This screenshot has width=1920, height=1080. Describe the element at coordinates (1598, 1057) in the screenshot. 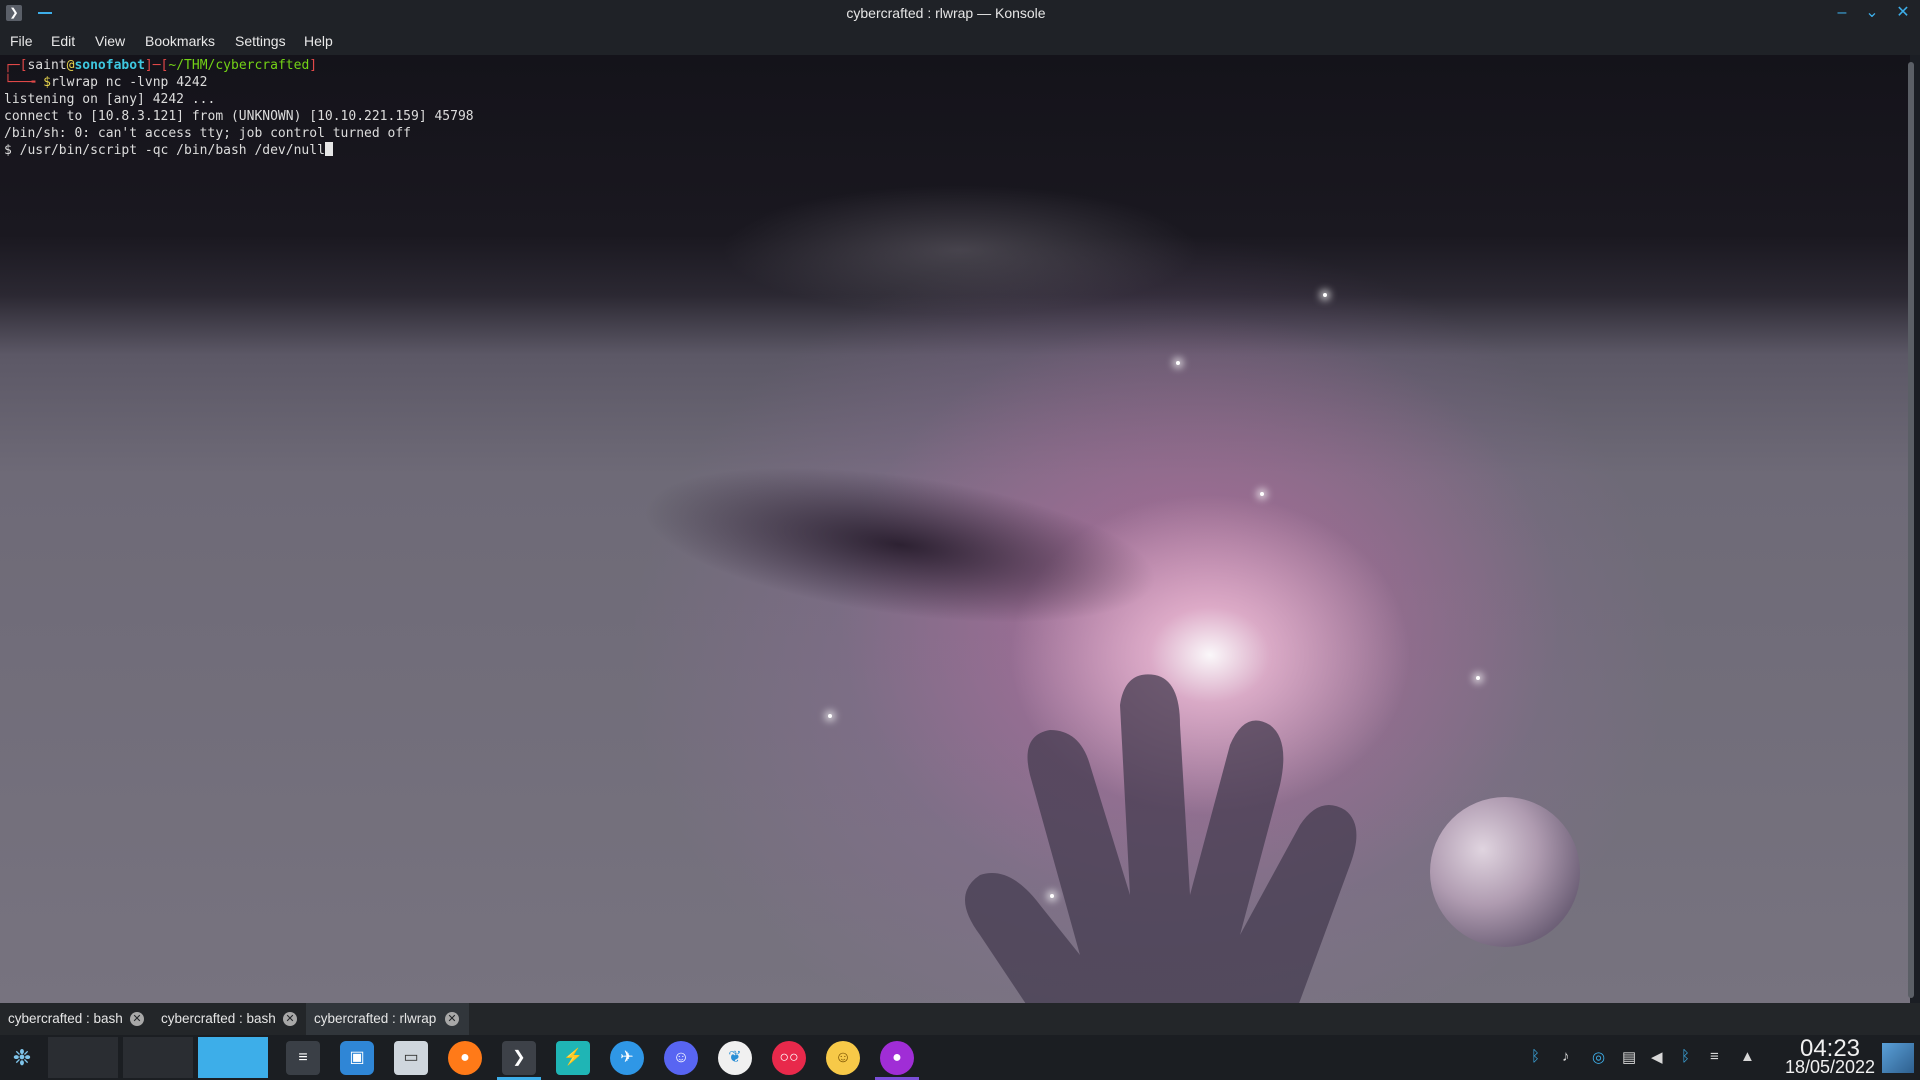

I see `kdeconnect-icon: ◎` at that location.